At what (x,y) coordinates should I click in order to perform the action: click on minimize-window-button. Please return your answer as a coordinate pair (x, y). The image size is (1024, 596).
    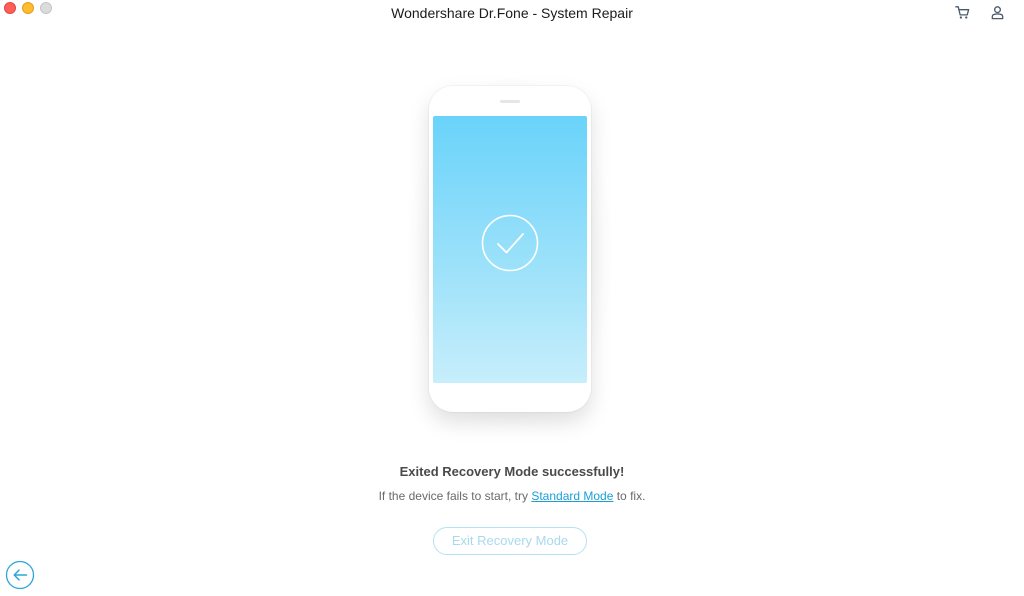
    Looking at the image, I should click on (28, 8).